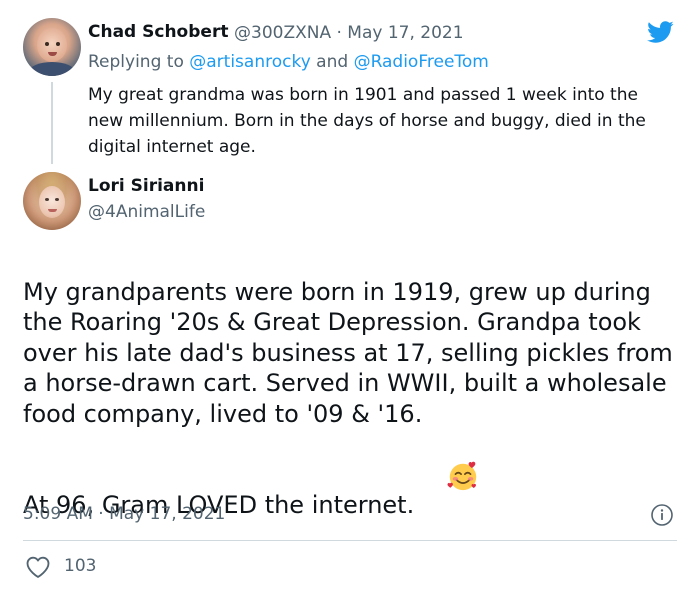  What do you see at coordinates (462, 476) in the screenshot?
I see `smiling-face-with-hearts-icon` at bounding box center [462, 476].